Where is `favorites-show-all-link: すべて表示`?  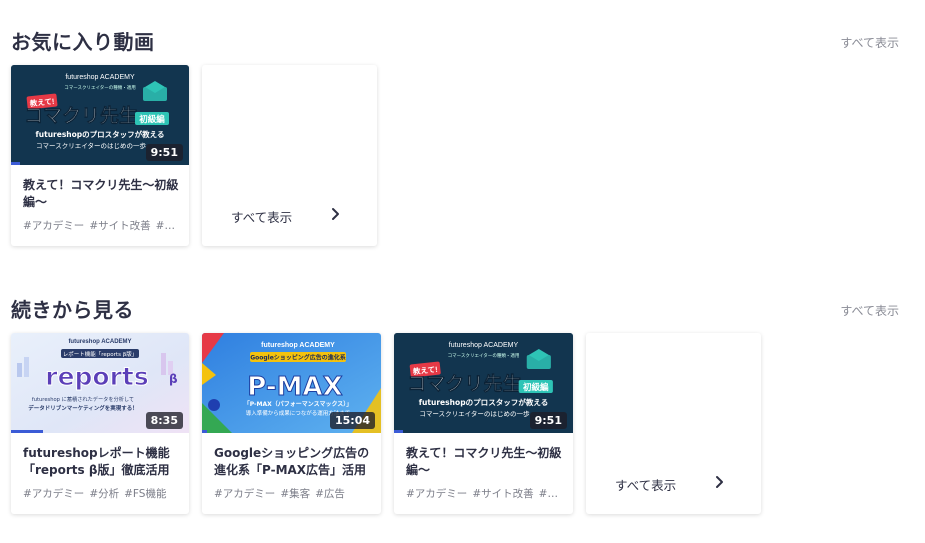
favorites-show-all-link: すべて表示 is located at coordinates (869, 42).